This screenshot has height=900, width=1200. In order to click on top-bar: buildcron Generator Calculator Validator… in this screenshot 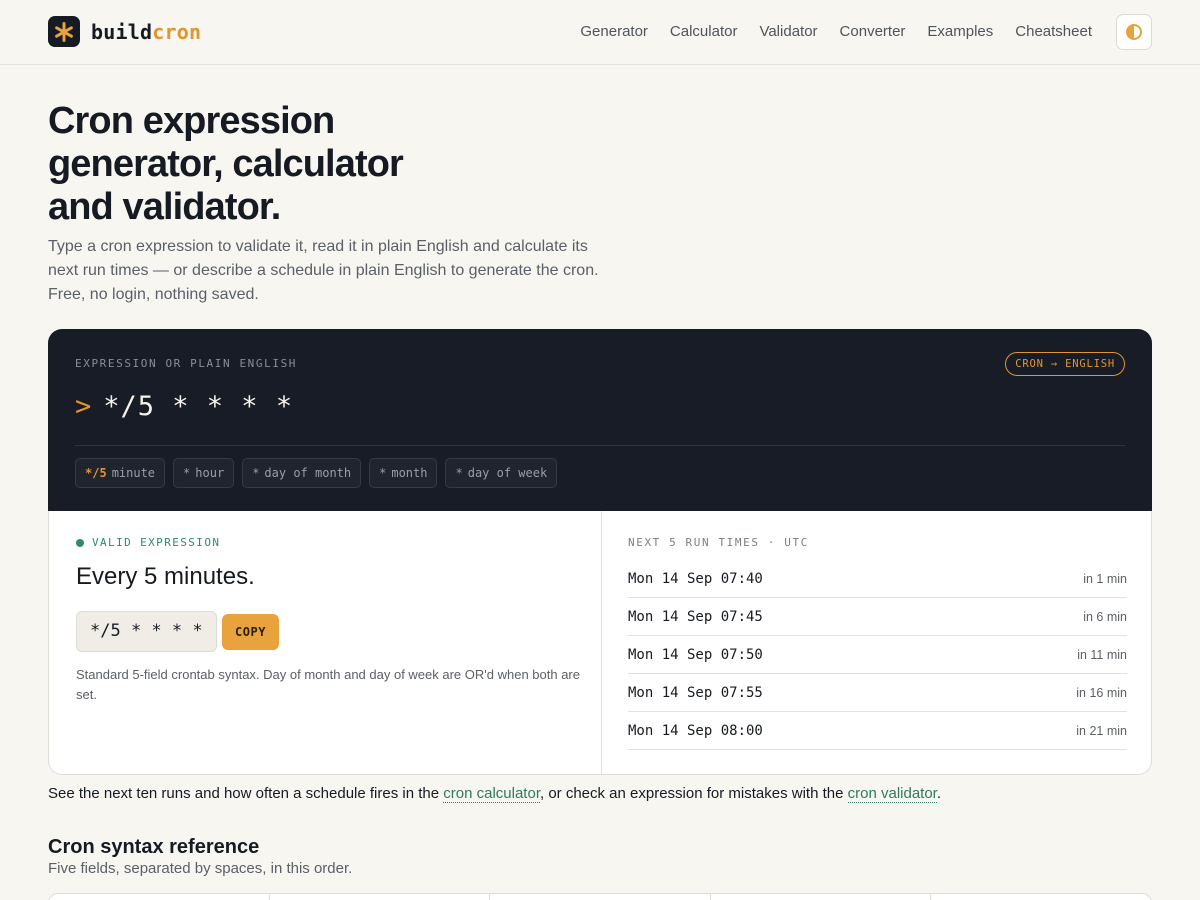, I will do `click(600, 32)`.